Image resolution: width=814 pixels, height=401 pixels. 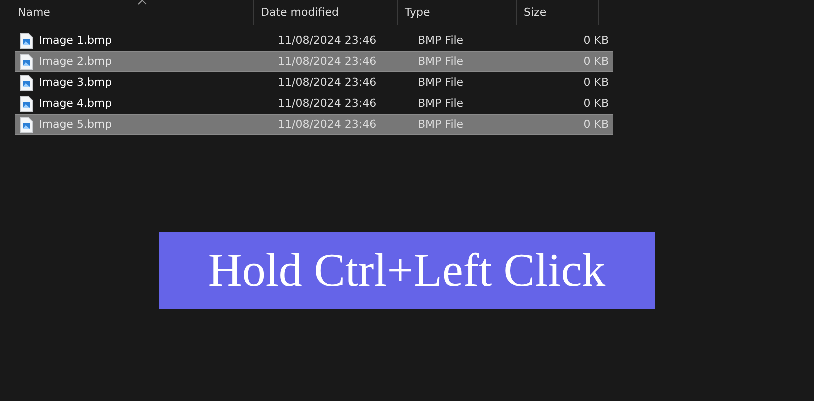 I want to click on file-row: Image 2.bmp 11/08/2024 23:46 BMP File 0 KB, so click(x=314, y=61).